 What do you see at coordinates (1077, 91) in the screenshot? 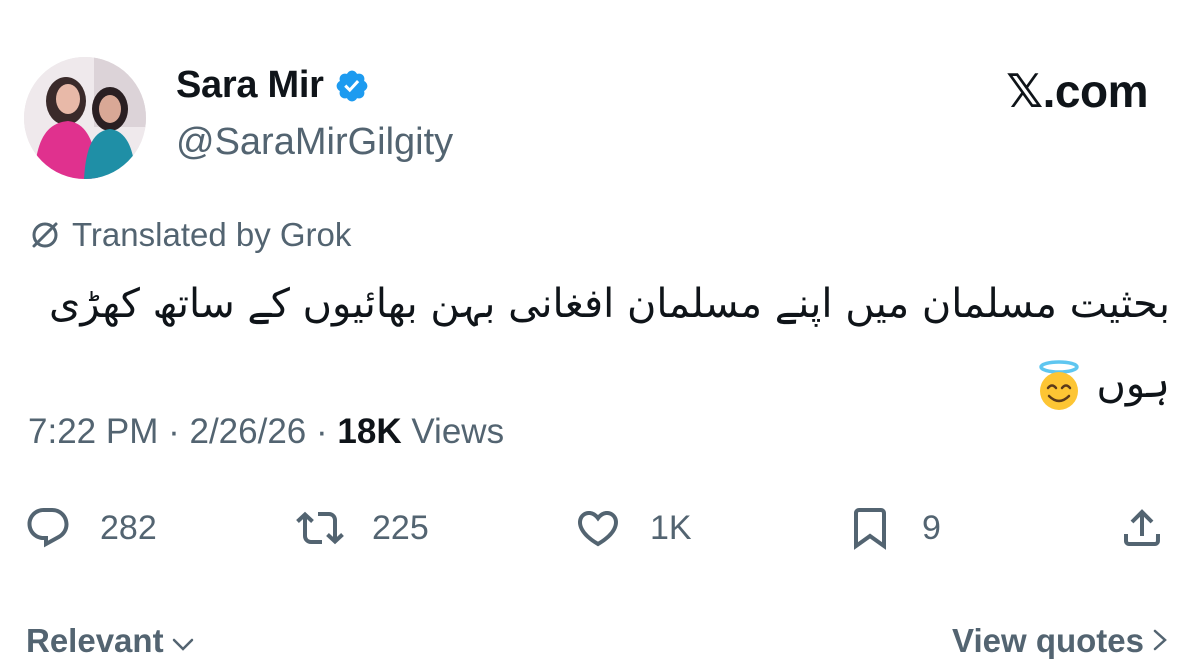
I see `x-brand-logo: 𝕏.com` at bounding box center [1077, 91].